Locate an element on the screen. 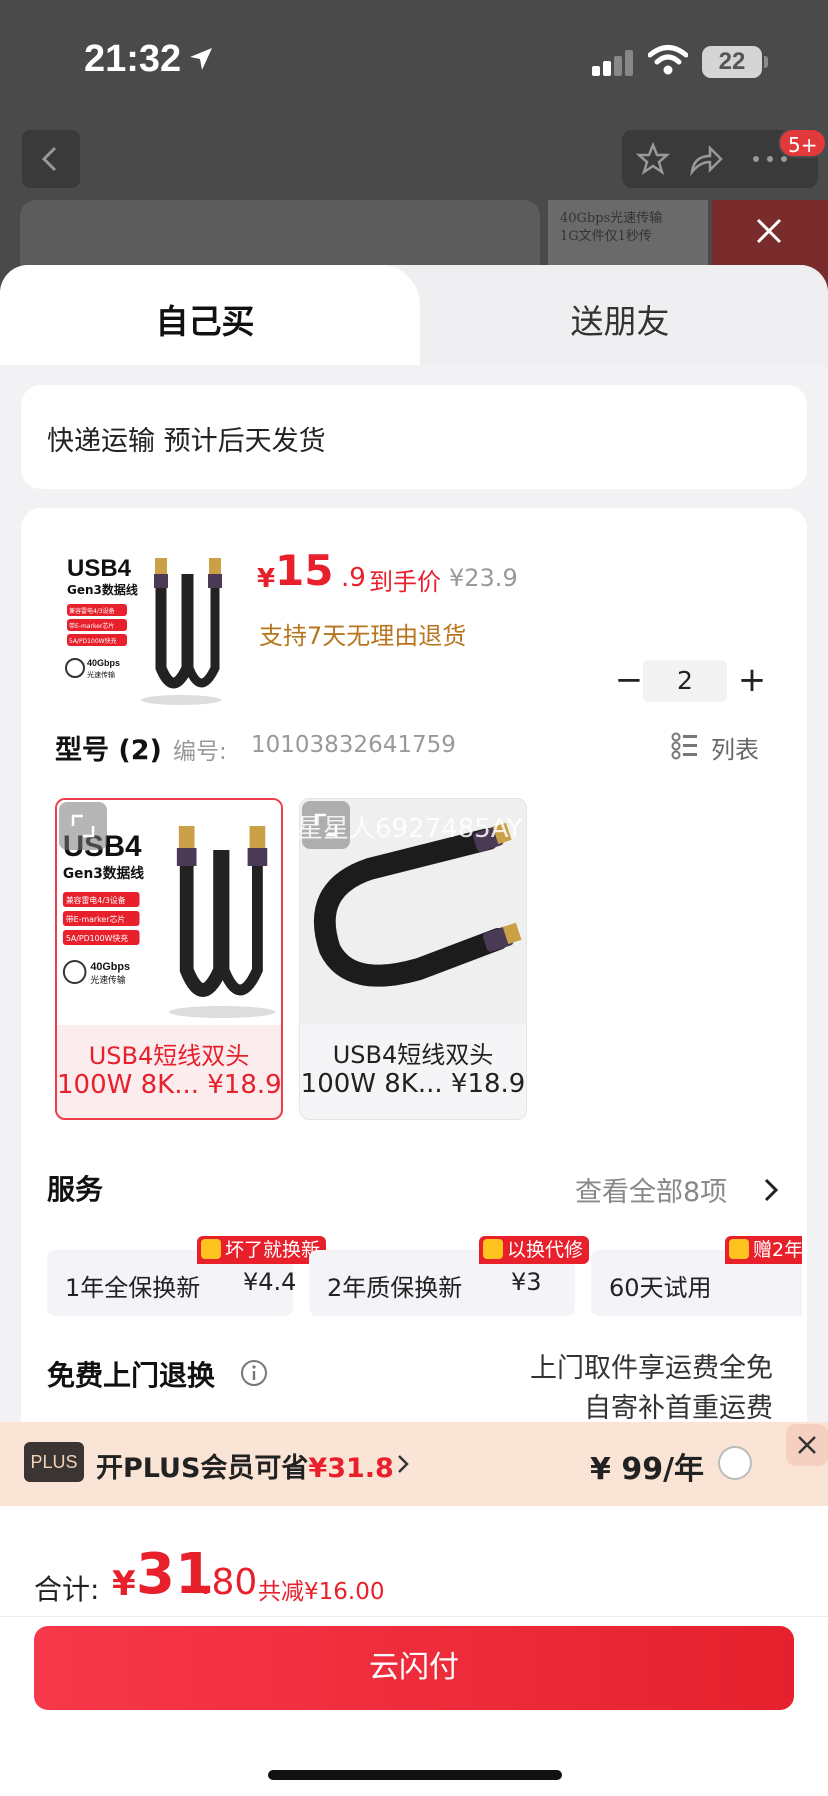  variant1-speed: 40Gbps is located at coordinates (110, 967).